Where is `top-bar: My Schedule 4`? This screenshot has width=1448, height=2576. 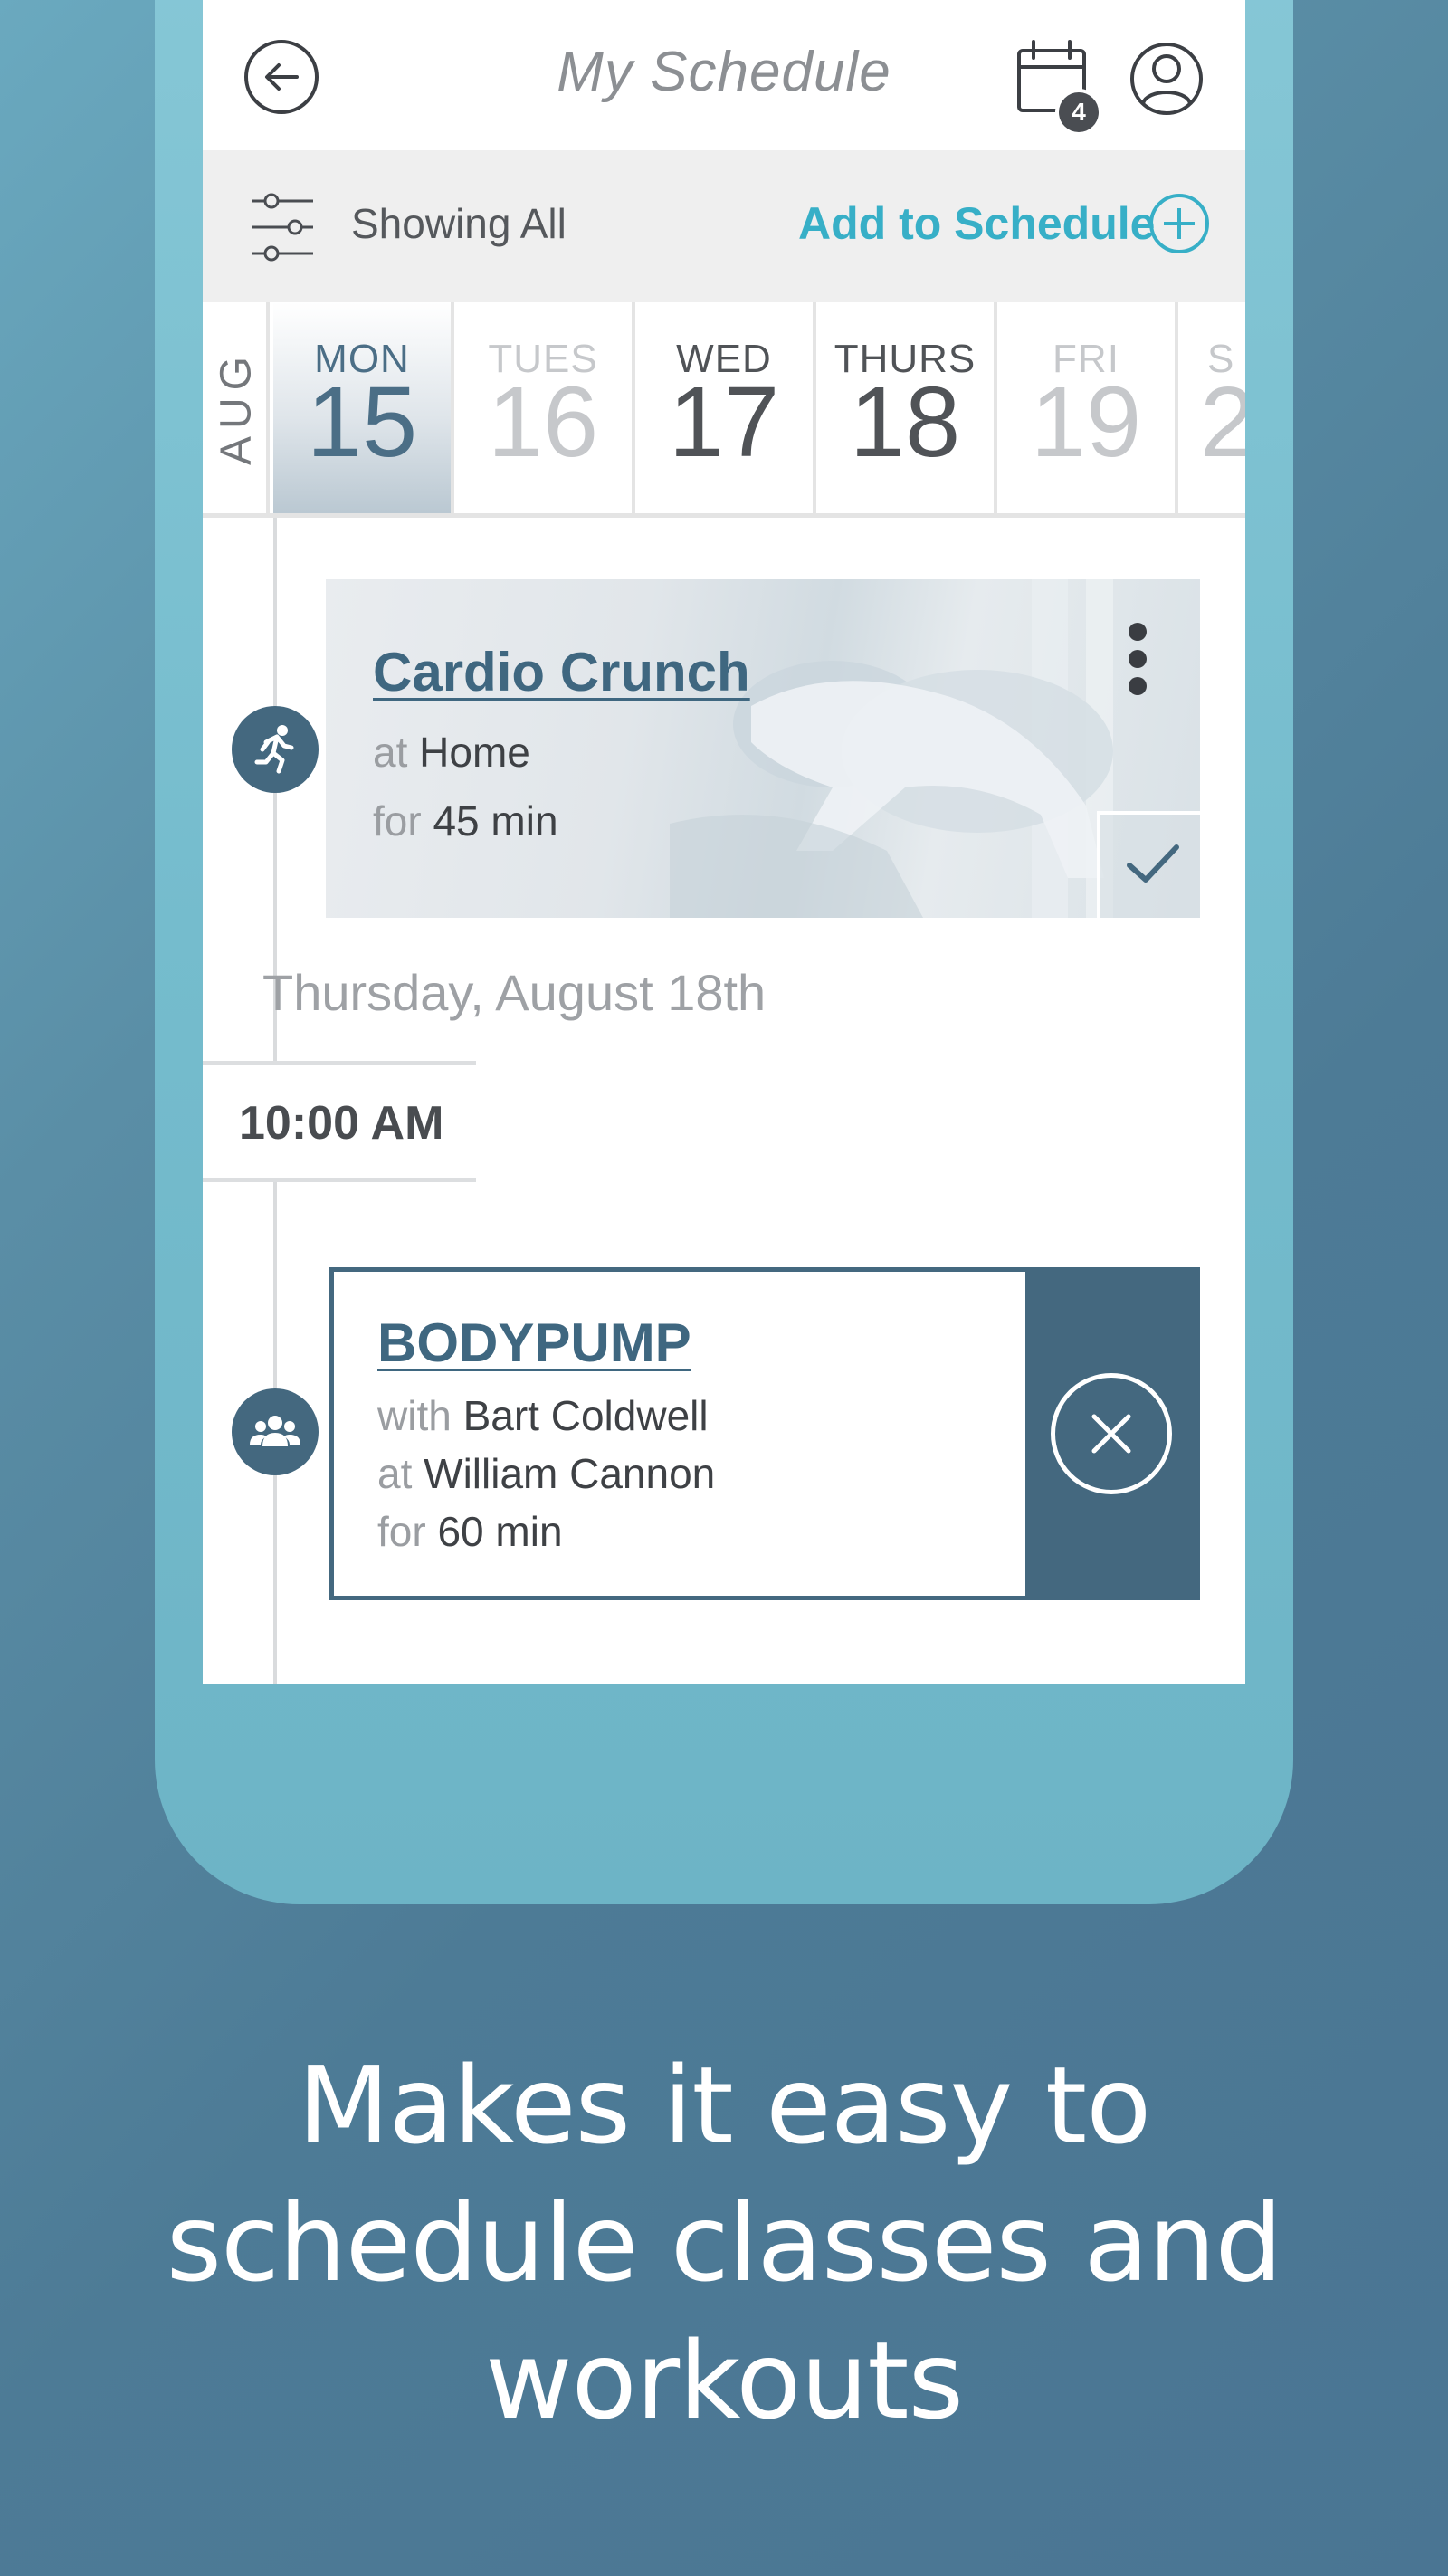
top-bar: My Schedule 4 is located at coordinates (724, 75).